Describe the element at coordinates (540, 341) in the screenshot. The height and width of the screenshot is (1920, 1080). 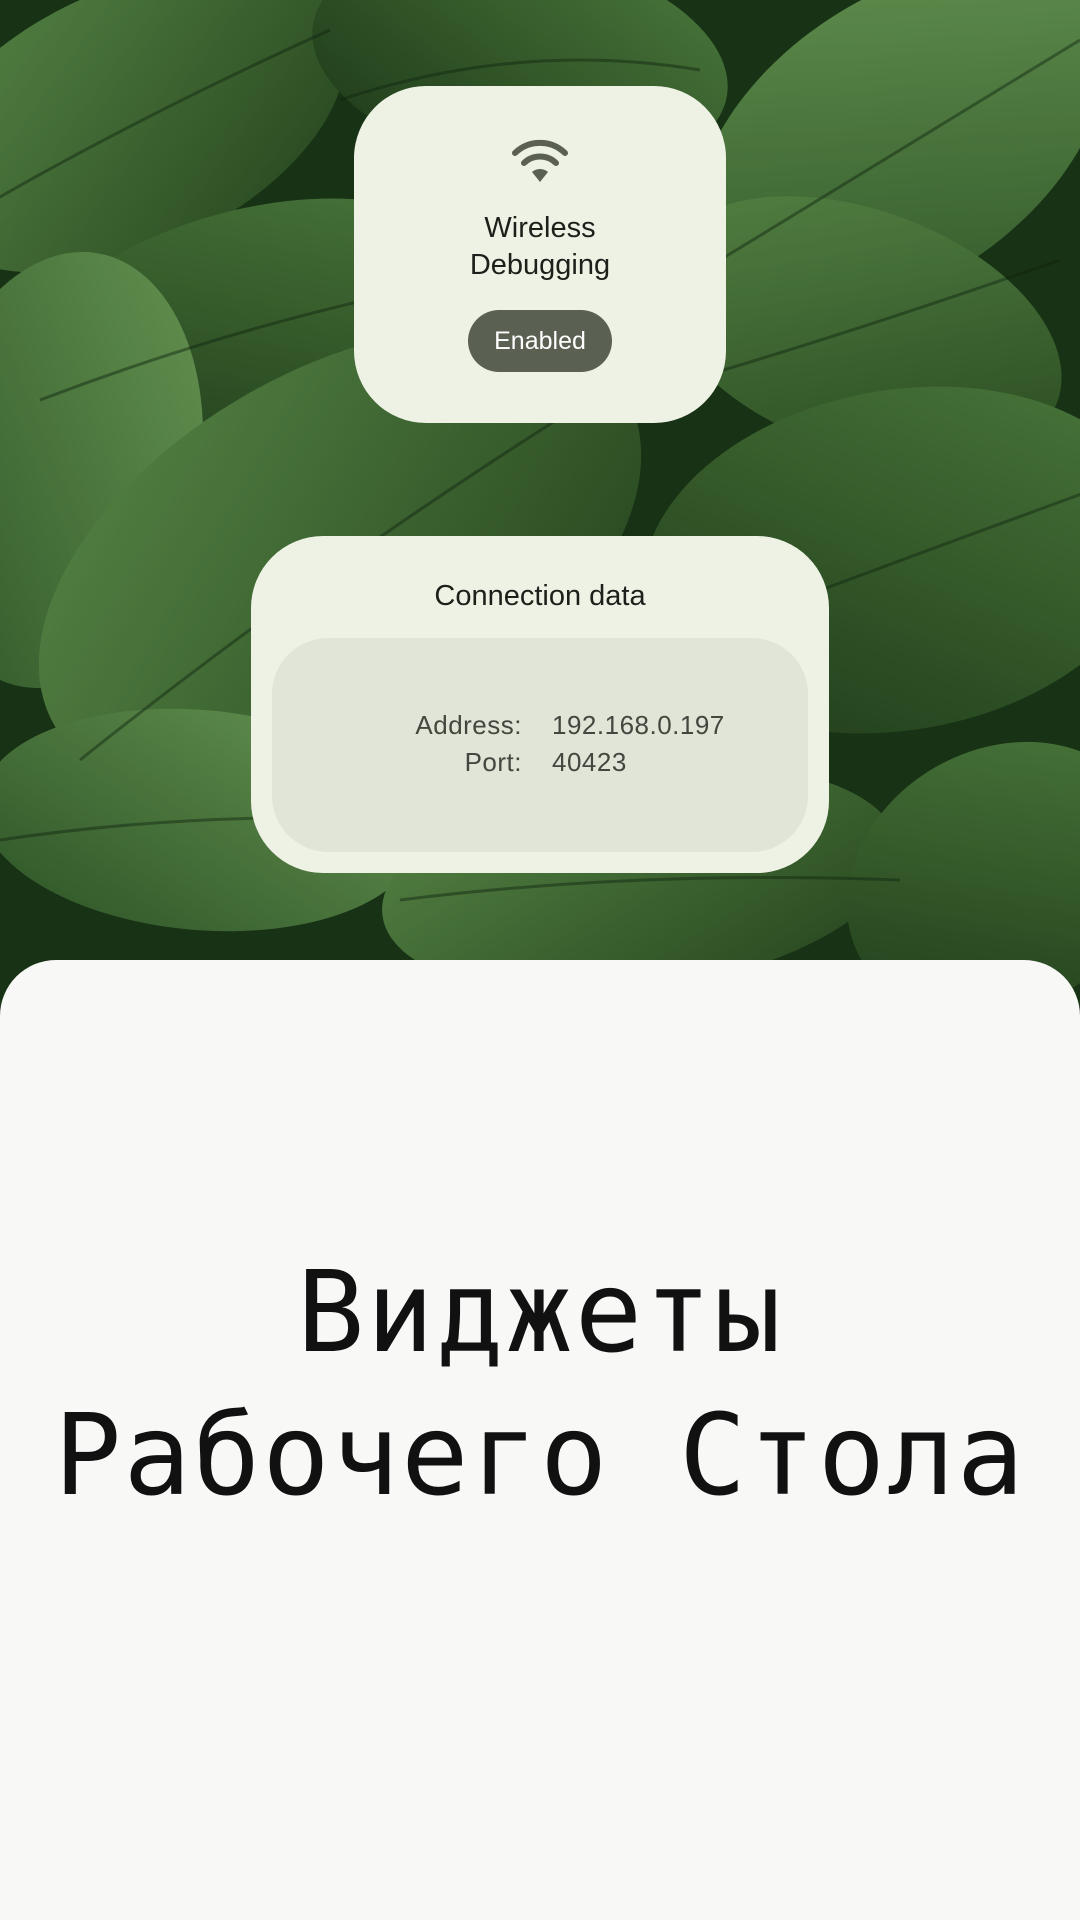
I see `status-toggle-button: Enabled` at that location.